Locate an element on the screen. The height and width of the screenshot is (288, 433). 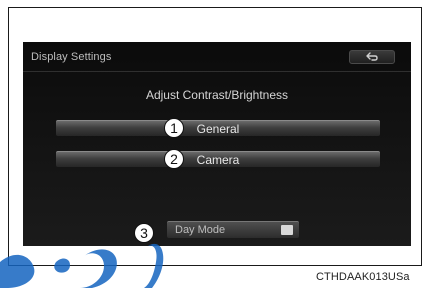
back-button is located at coordinates (372, 57).